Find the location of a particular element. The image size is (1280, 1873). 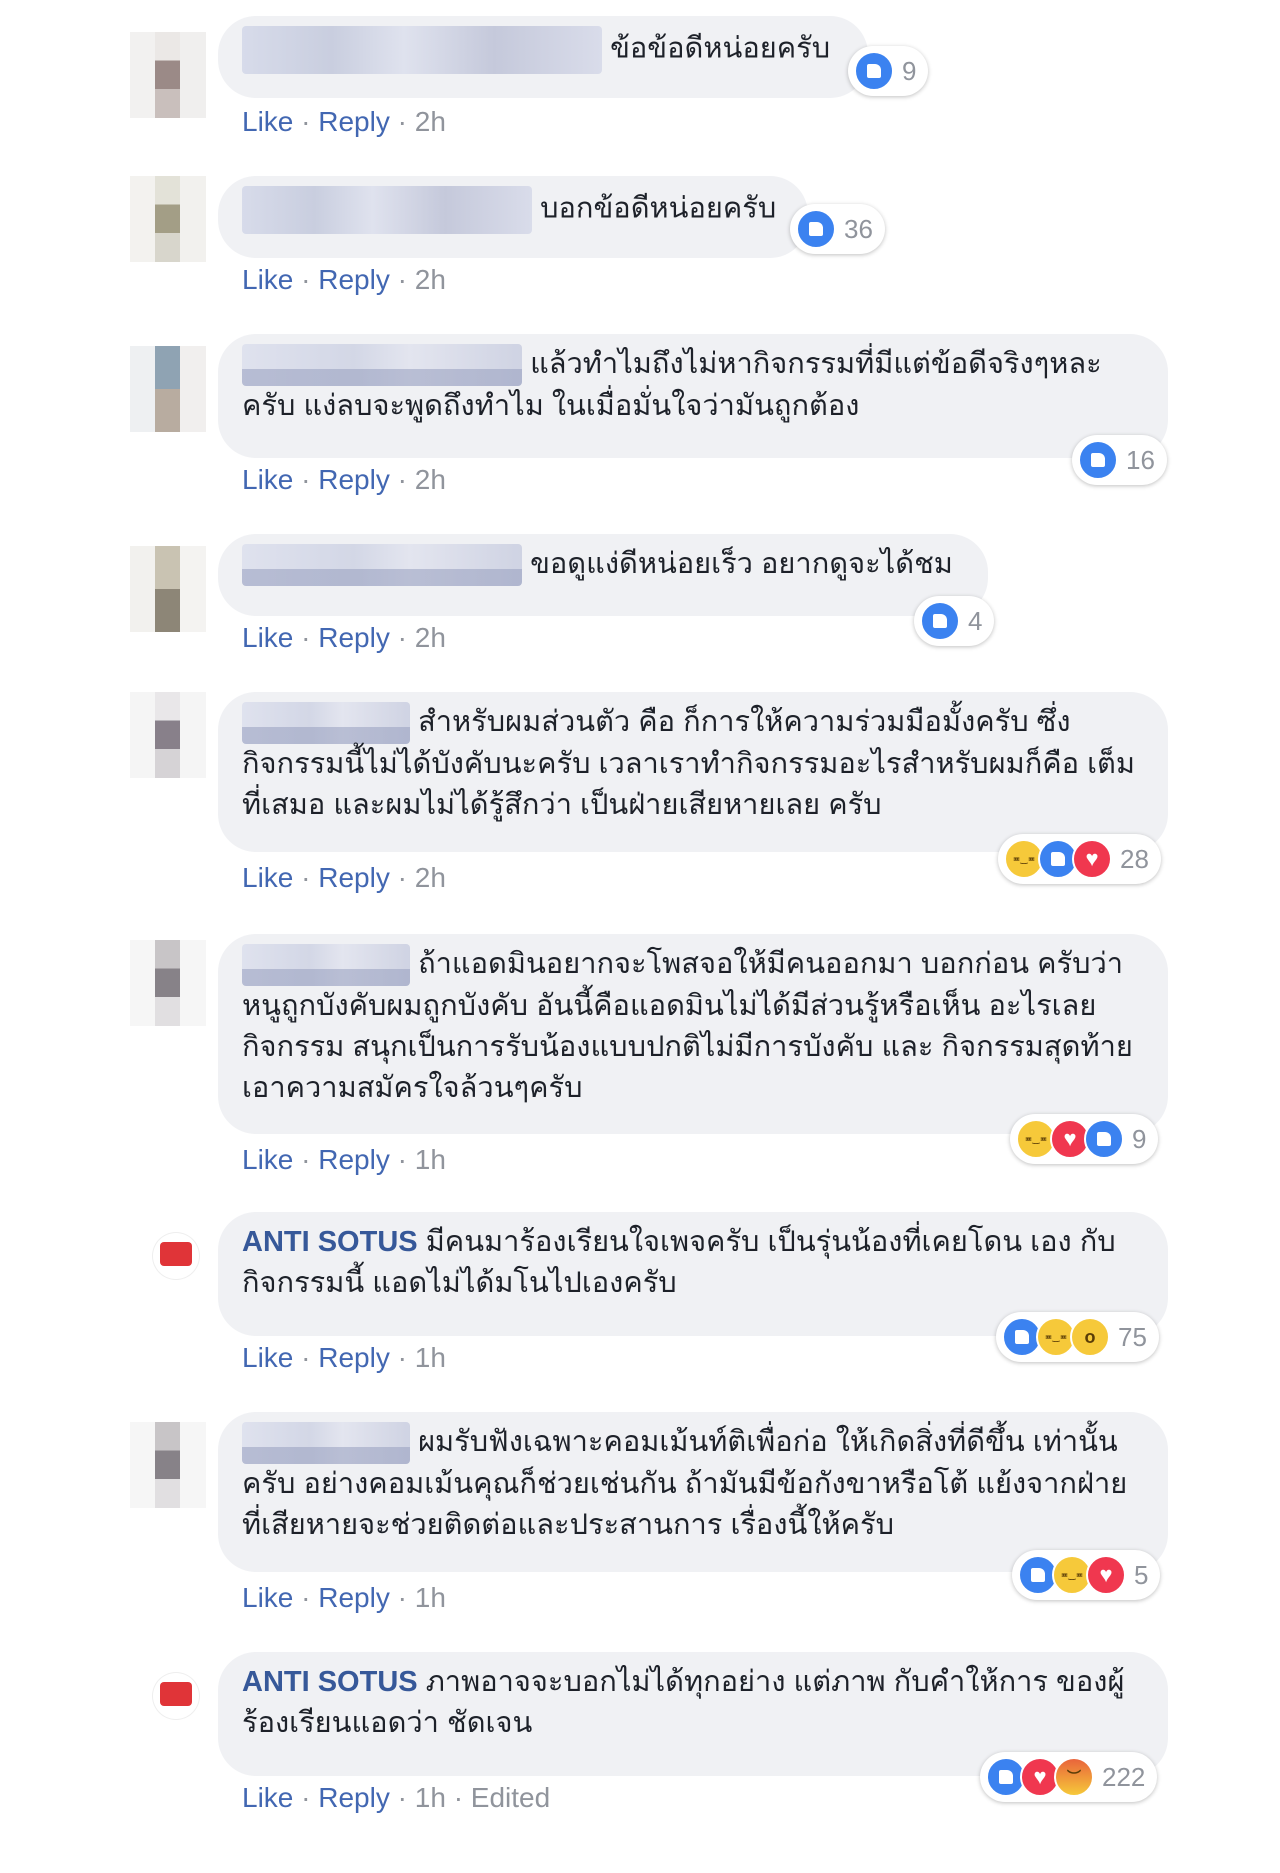

reaction-count: 75 is located at coordinates (1132, 1336).